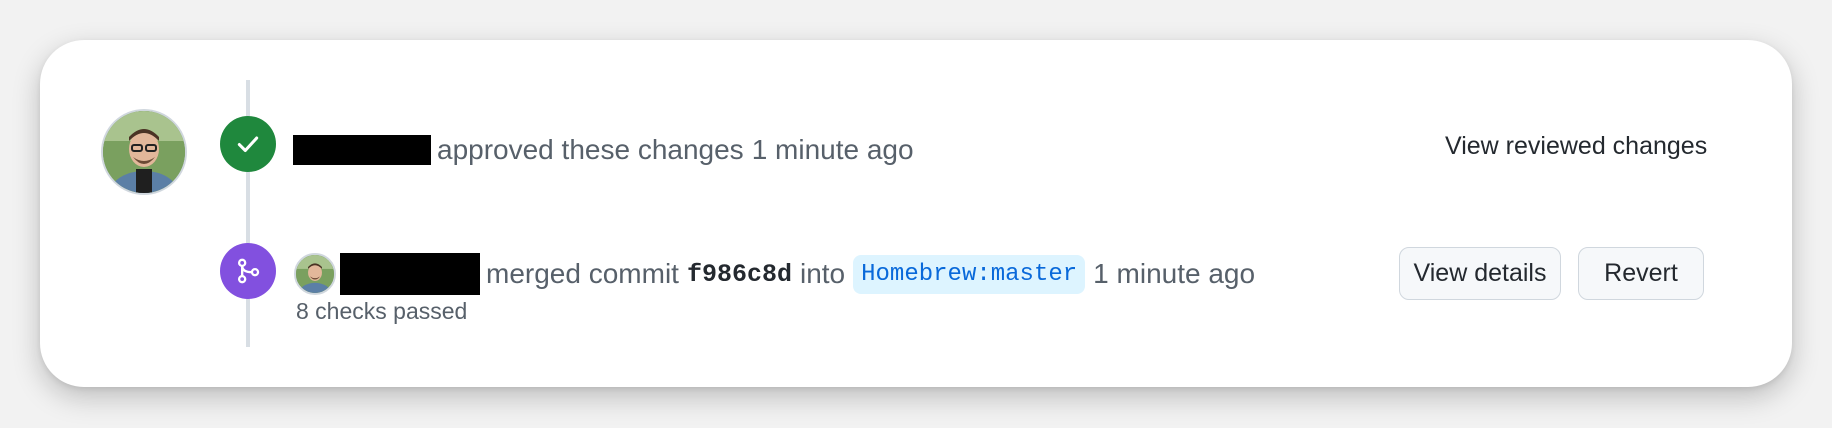 The width and height of the screenshot is (1832, 428). I want to click on approval-line: approved these changes 1 minute ago, so click(603, 150).